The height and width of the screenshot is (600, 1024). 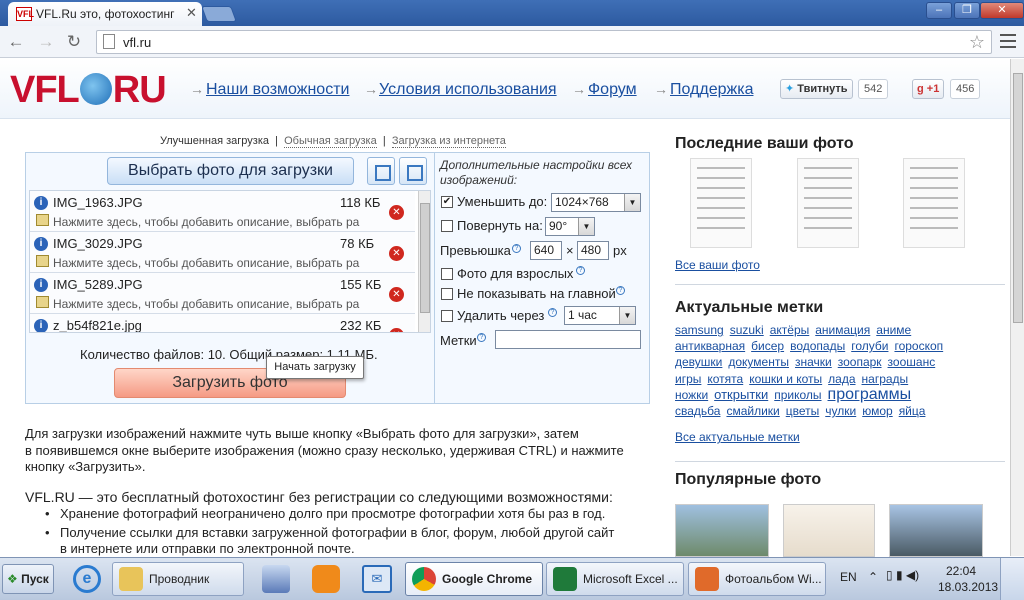 I want to click on maximize-button: ❐, so click(x=967, y=10).